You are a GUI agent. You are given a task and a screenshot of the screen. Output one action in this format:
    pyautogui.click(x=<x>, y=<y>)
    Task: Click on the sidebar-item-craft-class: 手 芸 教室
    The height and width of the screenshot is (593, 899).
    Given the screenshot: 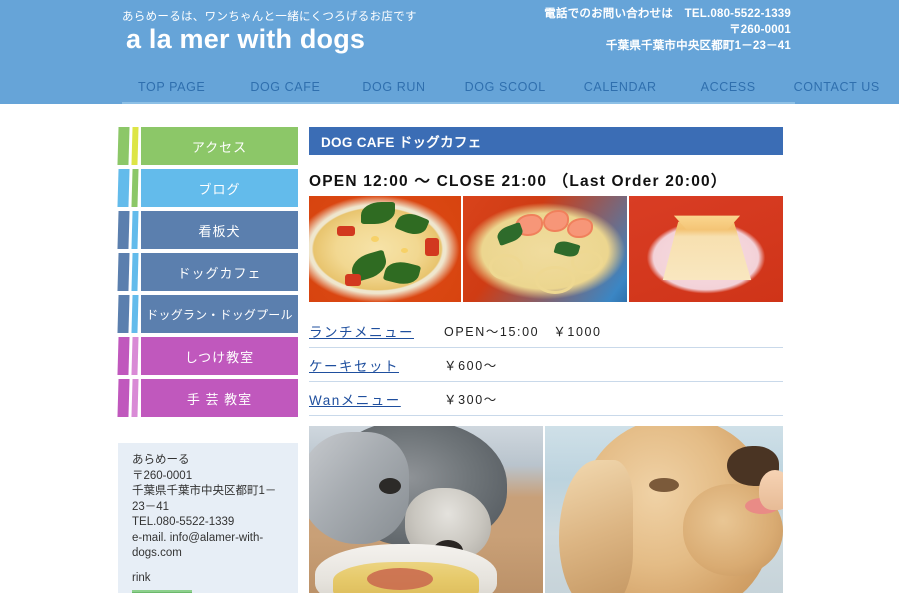 What is the action you would take?
    pyautogui.click(x=207, y=398)
    